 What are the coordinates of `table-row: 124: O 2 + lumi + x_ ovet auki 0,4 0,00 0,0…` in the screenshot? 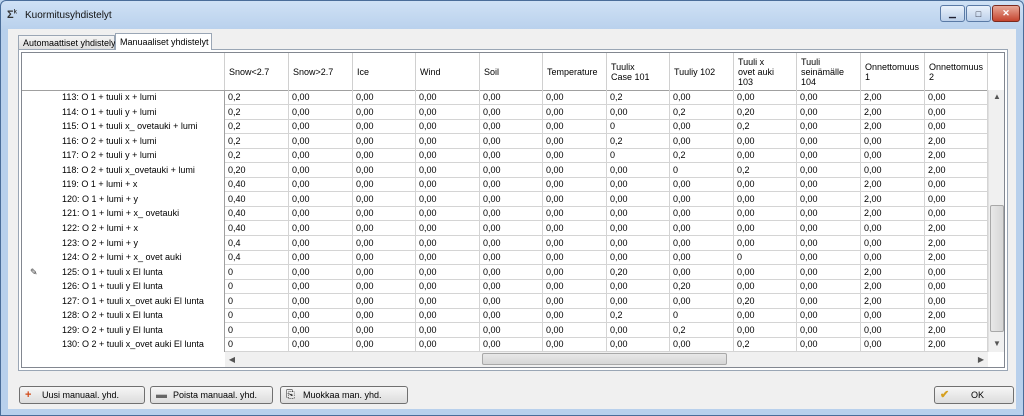 It's located at (509, 258).